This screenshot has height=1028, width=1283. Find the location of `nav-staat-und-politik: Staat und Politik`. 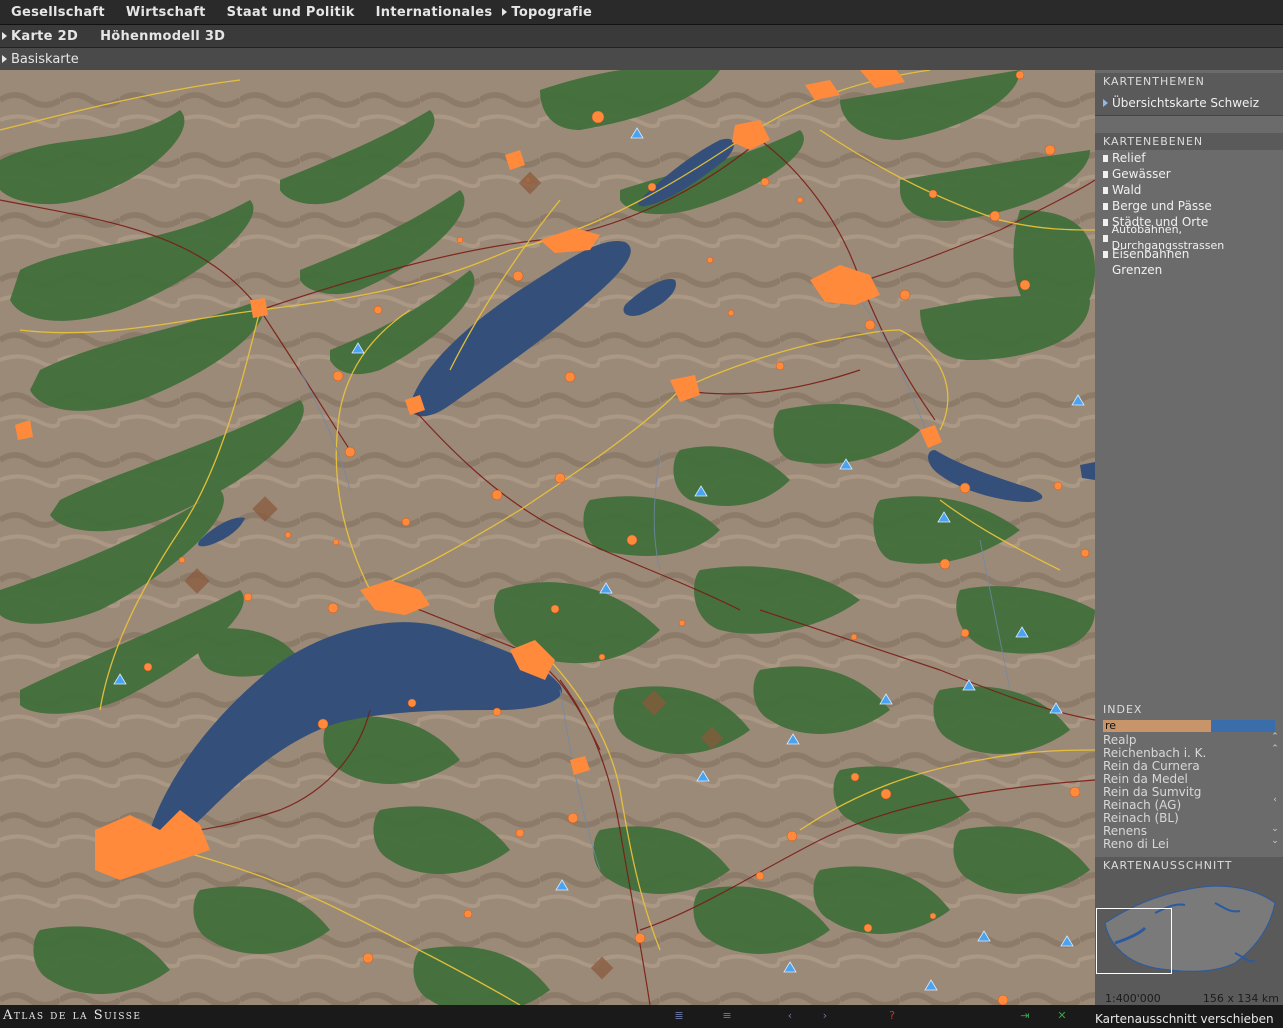

nav-staat-und-politik: Staat und Politik is located at coordinates (291, 12).